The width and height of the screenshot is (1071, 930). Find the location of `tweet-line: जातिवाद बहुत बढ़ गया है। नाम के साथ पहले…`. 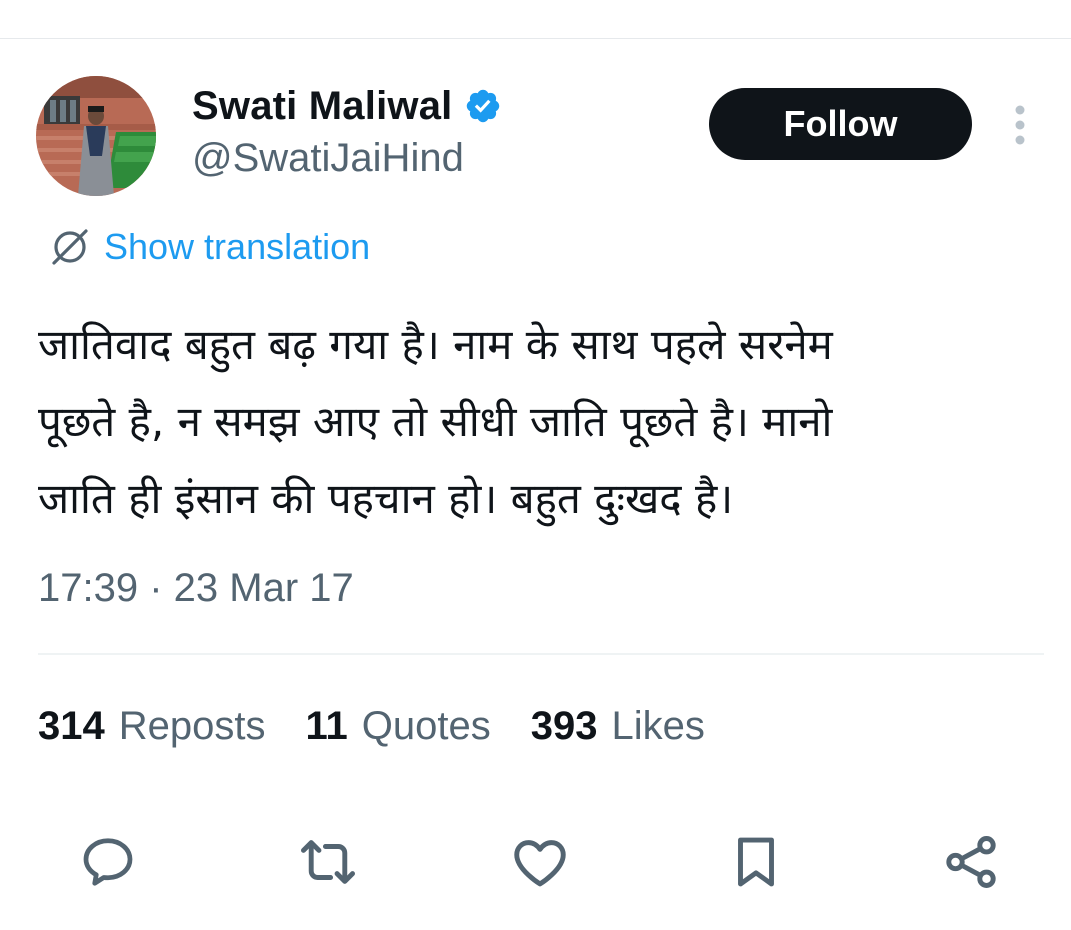

tweet-line: जातिवाद बहुत बढ़ गया है। नाम के साथ पहले… is located at coordinates (435, 344).